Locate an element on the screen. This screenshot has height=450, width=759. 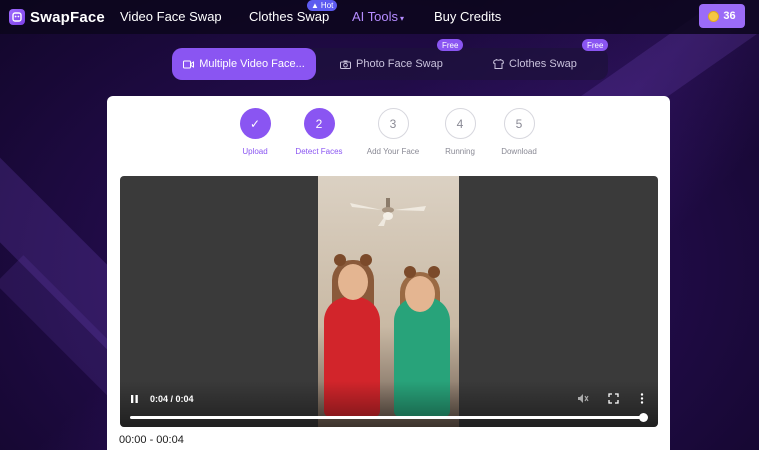
nav-ai-tools-label: AI Tools is located at coordinates (375, 16).